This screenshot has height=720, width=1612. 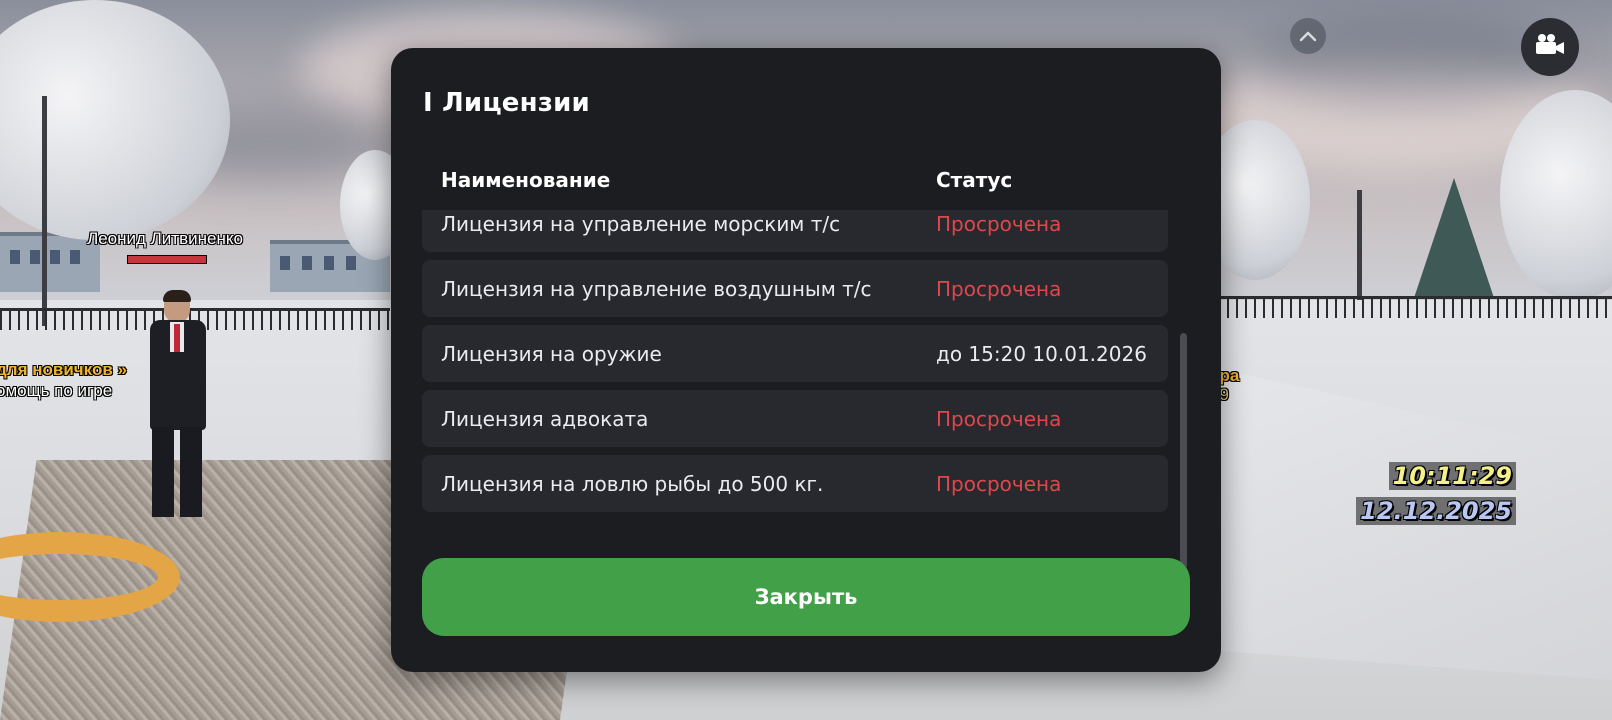 I want to click on player-nametag: Леонид Литвиненко, so click(x=165, y=238).